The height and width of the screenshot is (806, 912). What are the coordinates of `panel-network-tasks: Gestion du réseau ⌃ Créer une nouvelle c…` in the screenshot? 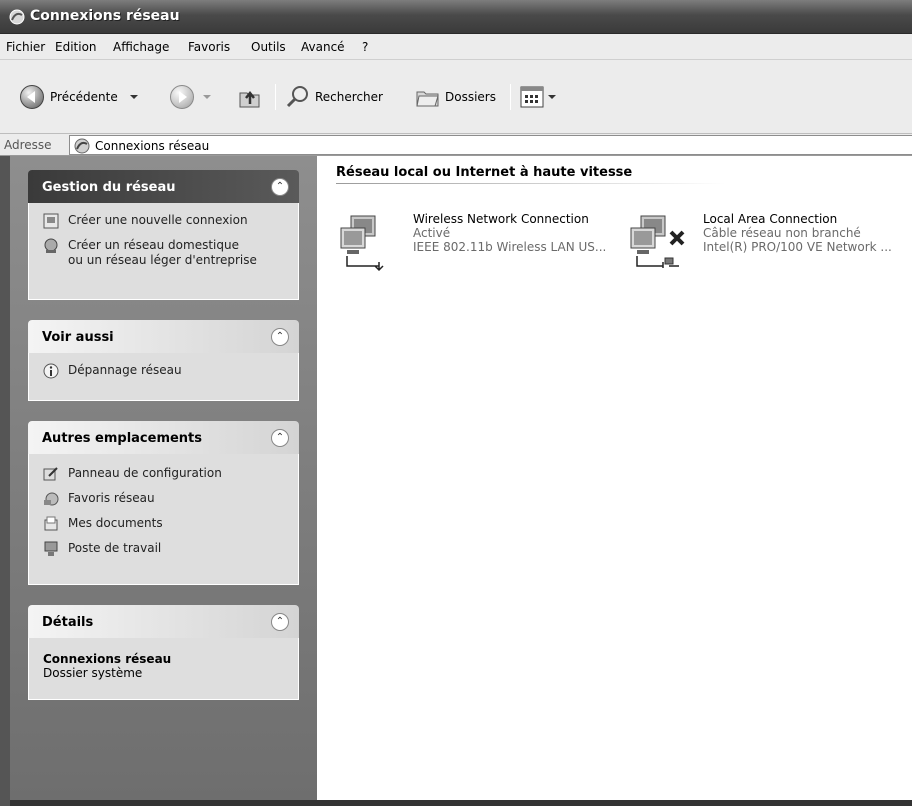 It's located at (163, 235).